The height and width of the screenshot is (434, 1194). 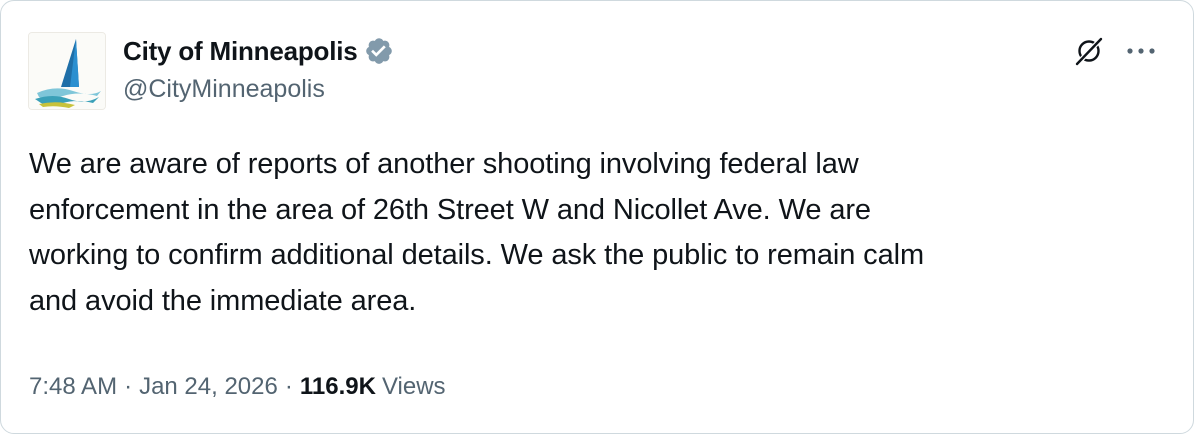 I want to click on author-handle: @CityMinneapolis, so click(x=224, y=89).